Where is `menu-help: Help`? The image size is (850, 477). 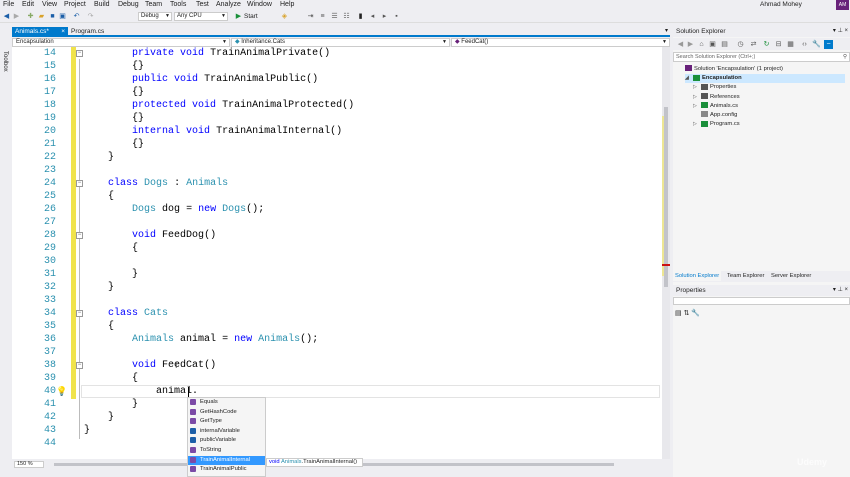
menu-help: Help is located at coordinates (287, 5).